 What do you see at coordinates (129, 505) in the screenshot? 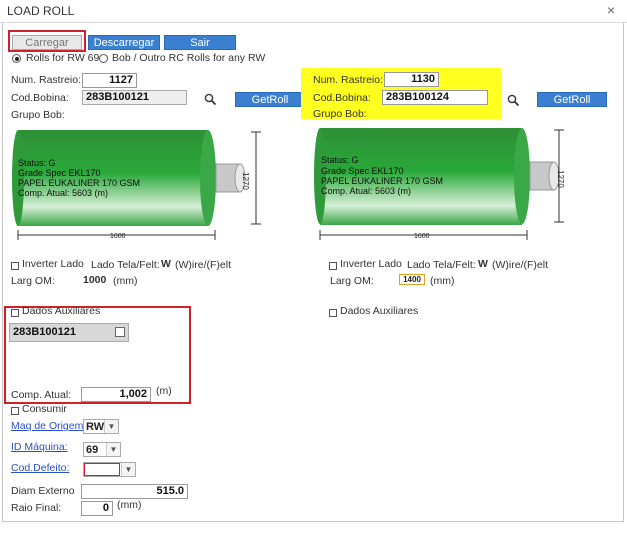
I see `raio-final-unit: (mm)` at bounding box center [129, 505].